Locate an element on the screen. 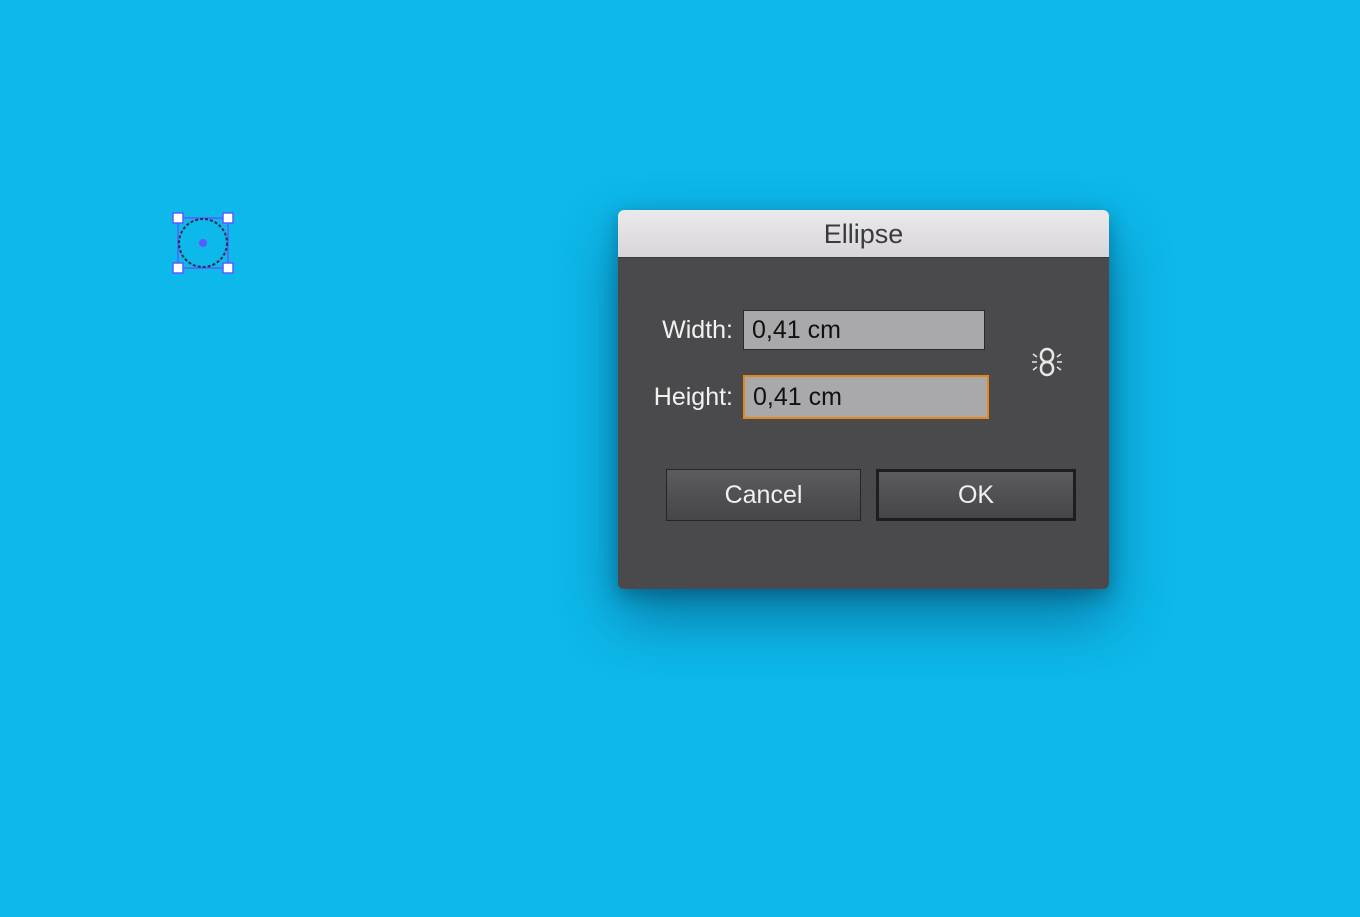 This screenshot has height=917, width=1360. width-row: Width: is located at coordinates (801, 330).